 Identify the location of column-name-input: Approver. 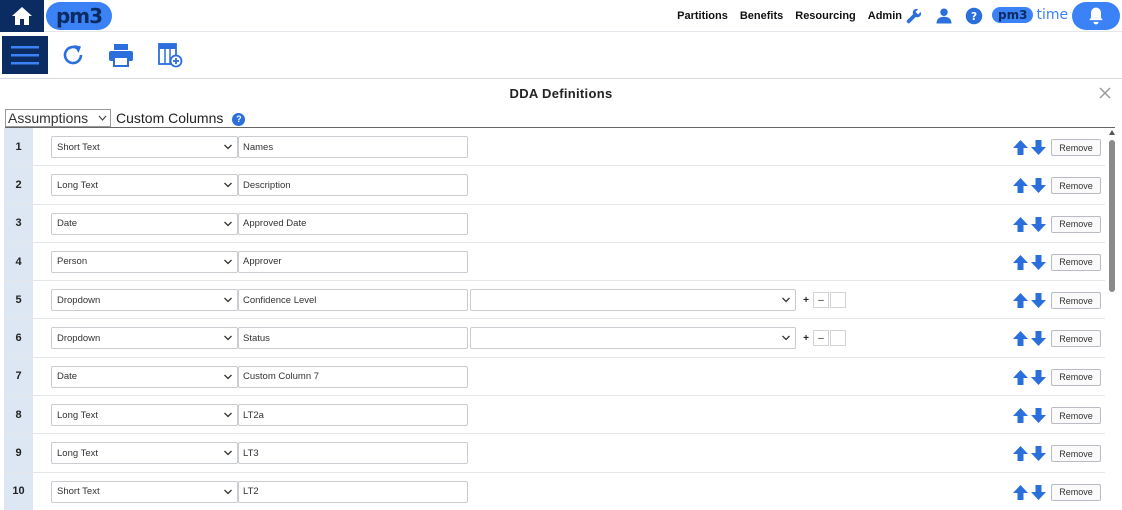
(353, 261).